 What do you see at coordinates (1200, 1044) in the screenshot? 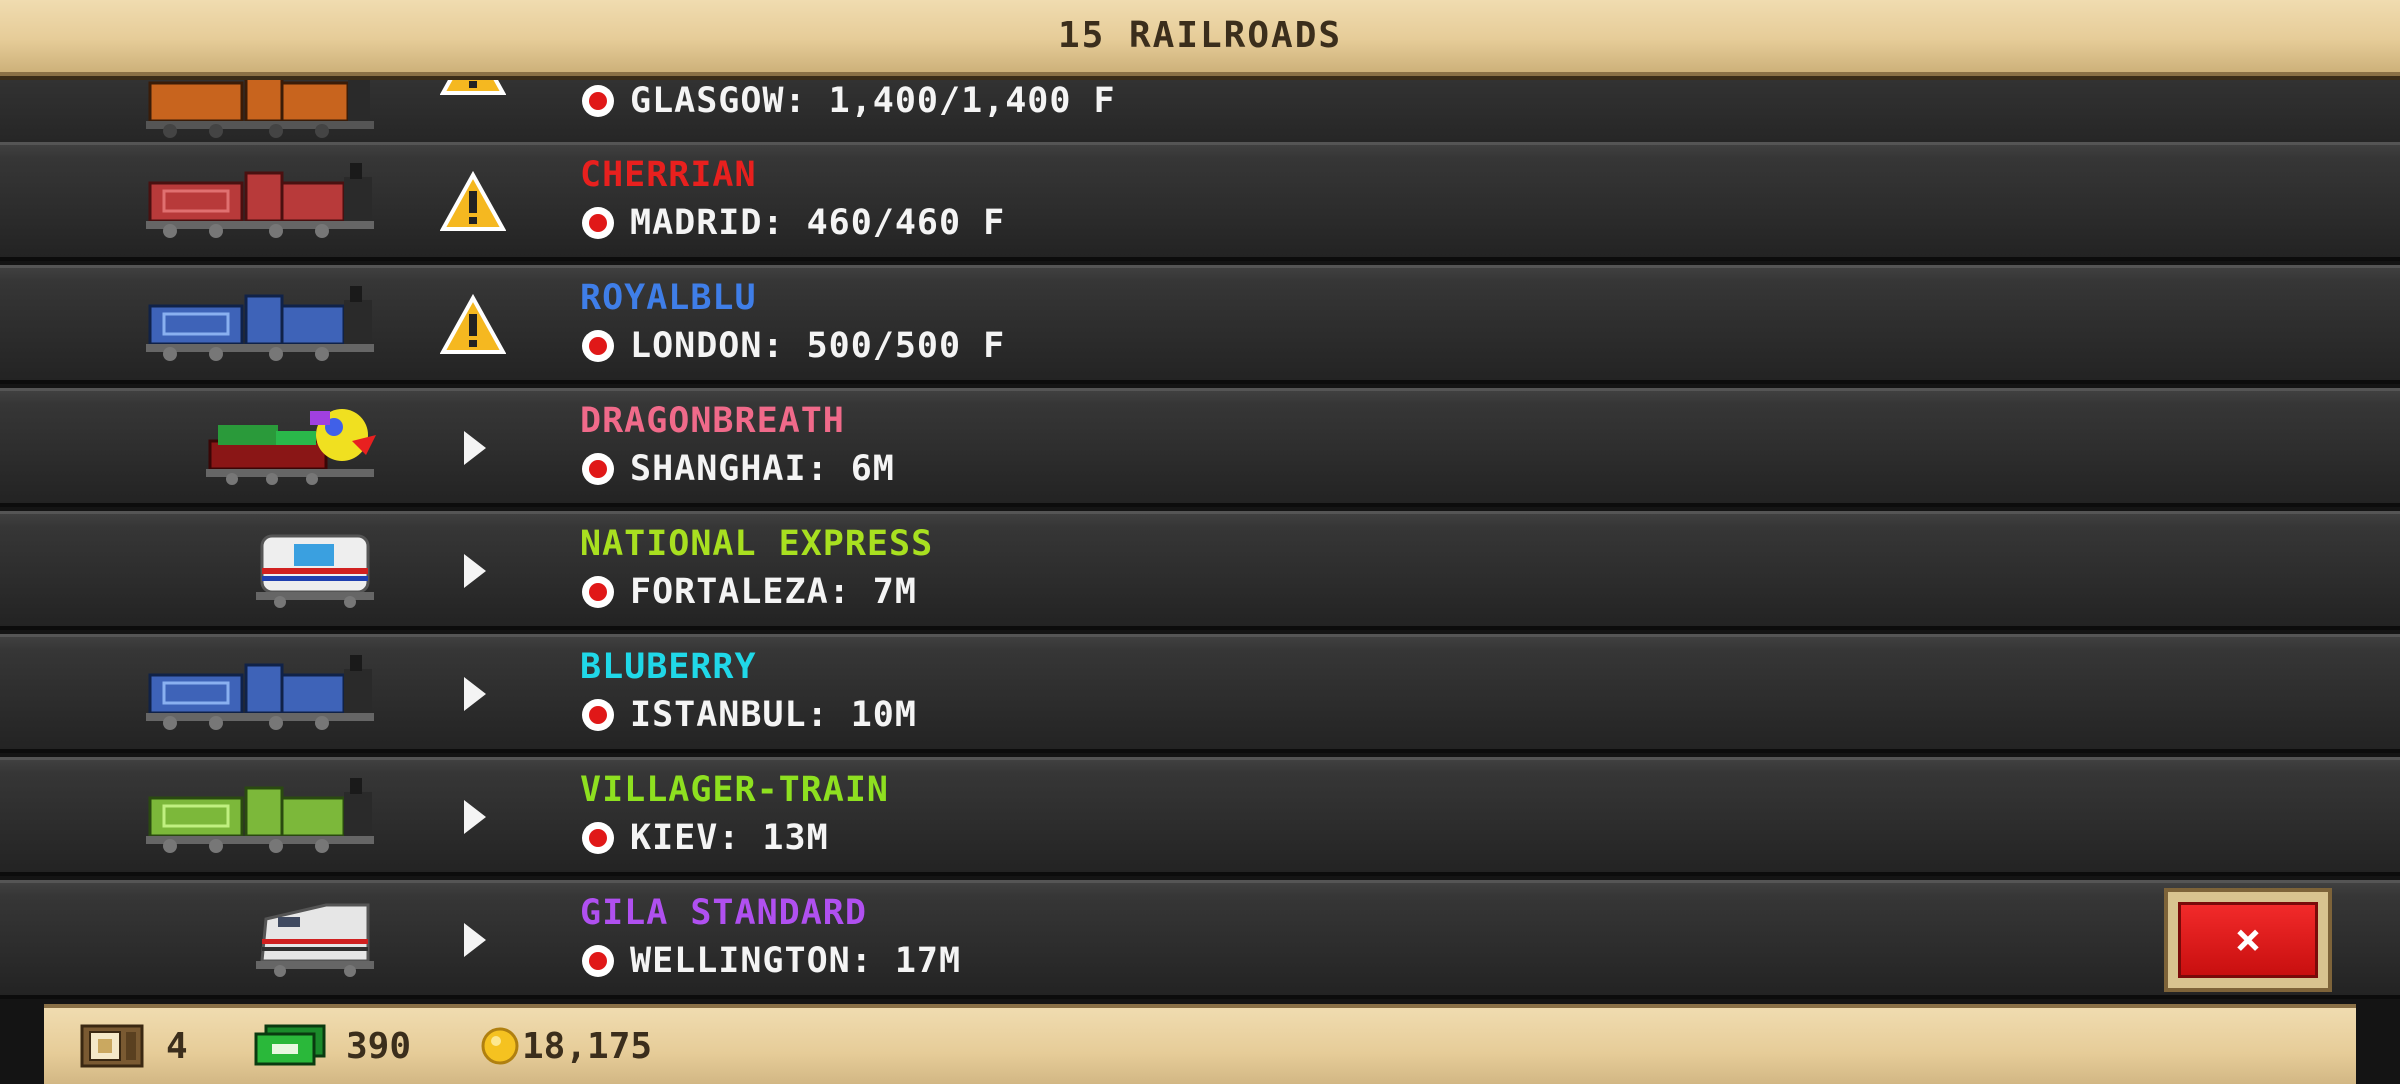
I see `resource-bar: 4 390 18,175` at bounding box center [1200, 1044].